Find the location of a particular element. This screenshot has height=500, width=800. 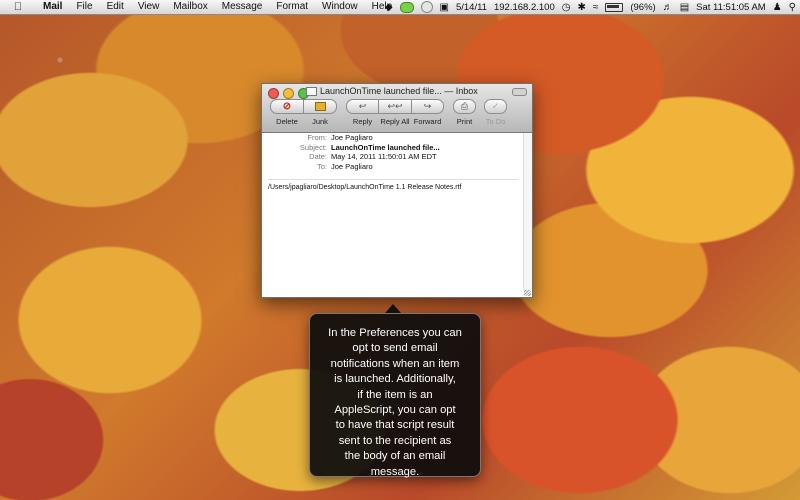

delete-button: ⊘ Delete is located at coordinates (287, 112).